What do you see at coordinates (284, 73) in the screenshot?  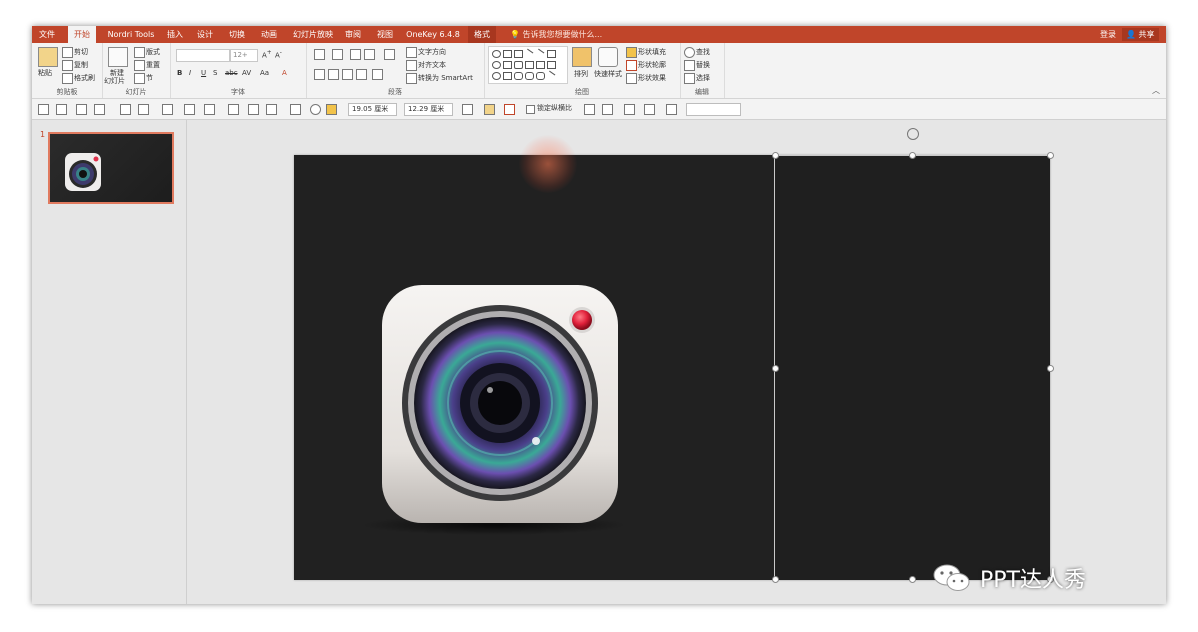 I see `font-color-button: A` at bounding box center [284, 73].